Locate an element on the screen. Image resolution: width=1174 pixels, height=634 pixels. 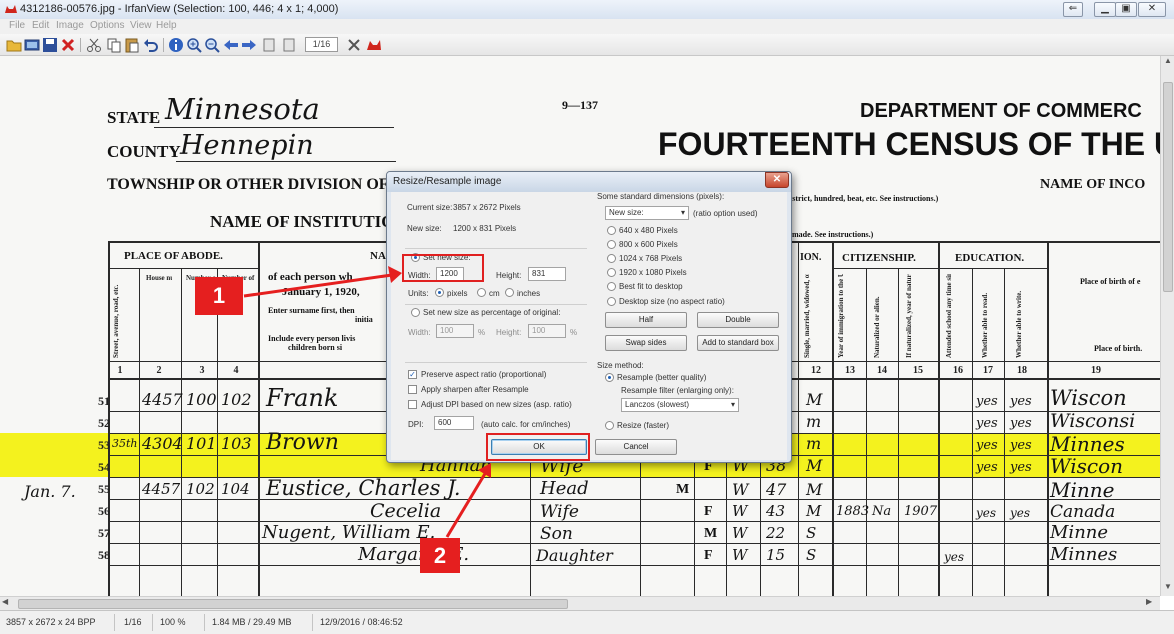
height-field: 831 is located at coordinates (547, 274).